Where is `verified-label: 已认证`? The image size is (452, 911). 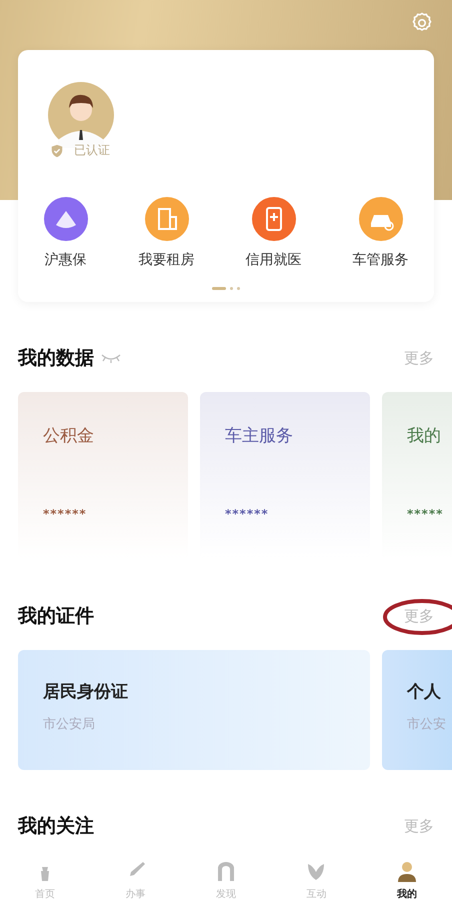
verified-label: 已认证 is located at coordinates (92, 150).